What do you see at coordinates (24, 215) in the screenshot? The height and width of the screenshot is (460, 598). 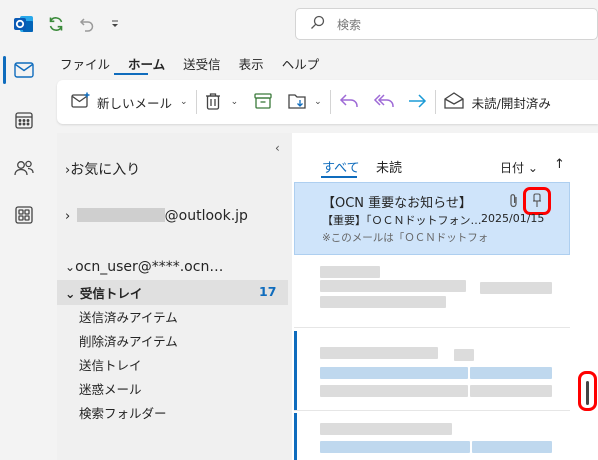 I see `apps-icon` at bounding box center [24, 215].